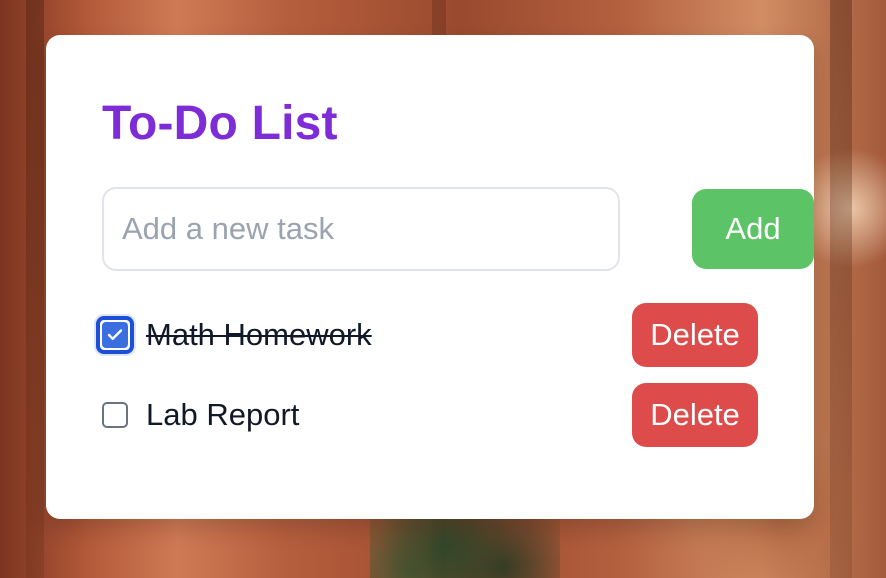 Image resolution: width=886 pixels, height=578 pixels. Describe the element at coordinates (427, 335) in the screenshot. I see `task-row: Math Homework Delete` at that location.